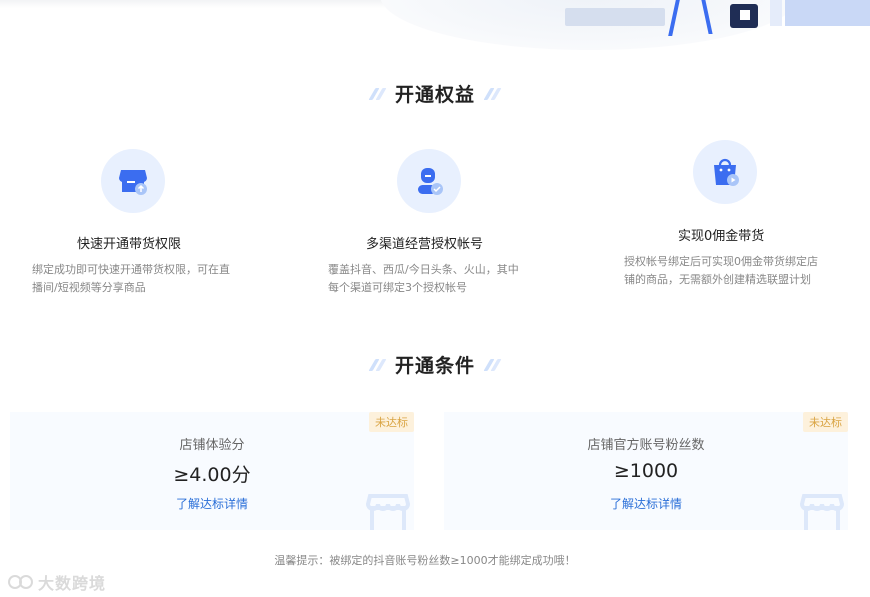 This screenshot has width=870, height=597. What do you see at coordinates (615, 17) in the screenshot?
I see `banner-illustration` at bounding box center [615, 17].